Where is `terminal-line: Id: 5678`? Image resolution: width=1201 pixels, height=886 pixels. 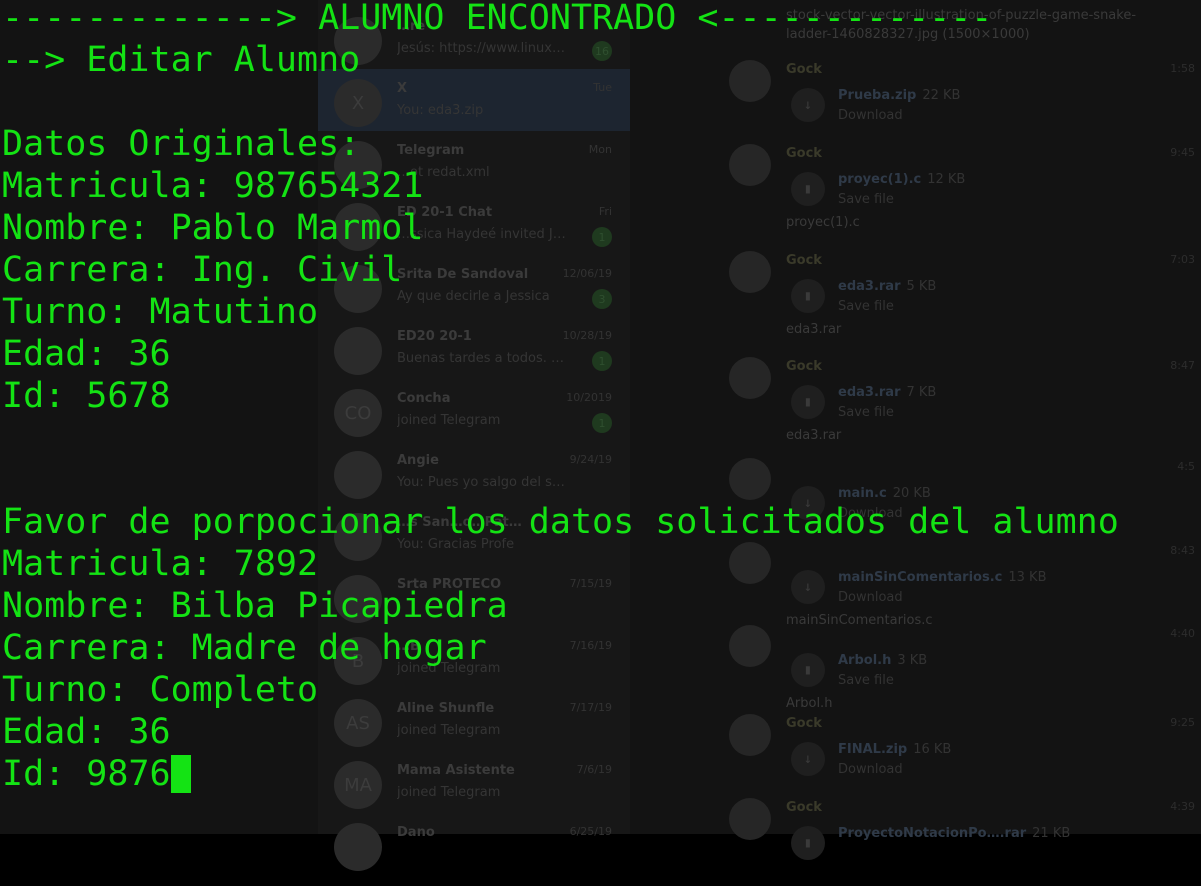
terminal-line: Id: 5678 is located at coordinates (86, 396).